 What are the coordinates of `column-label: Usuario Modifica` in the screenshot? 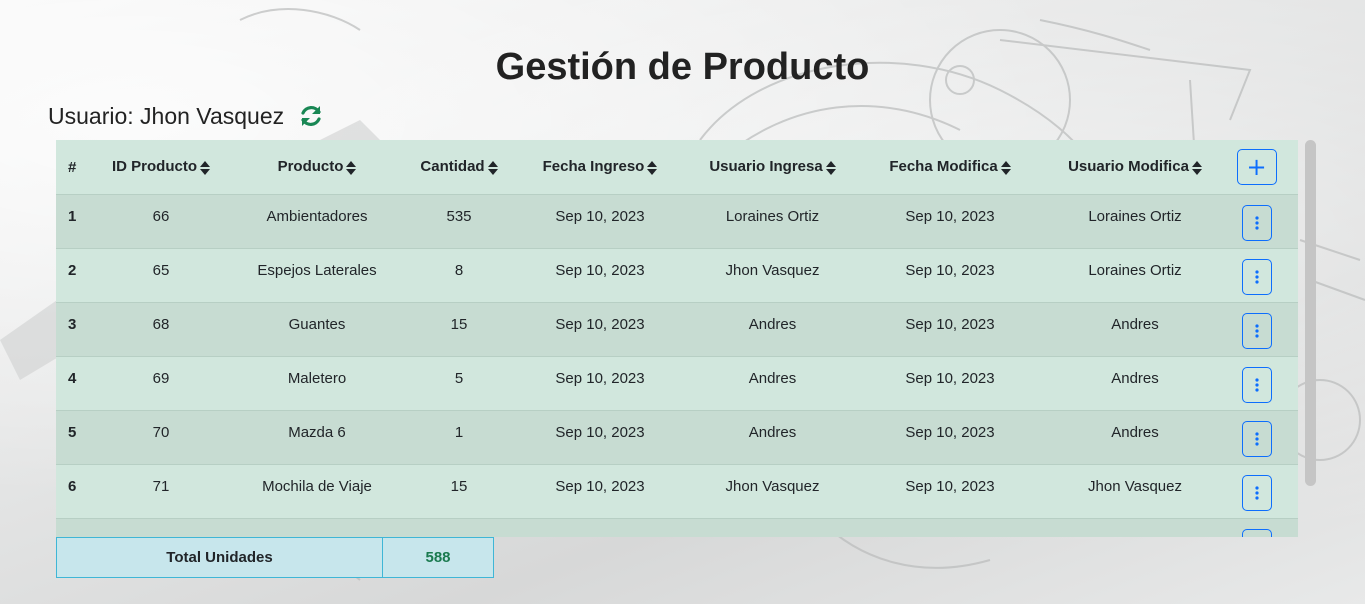 It's located at (1128, 167).